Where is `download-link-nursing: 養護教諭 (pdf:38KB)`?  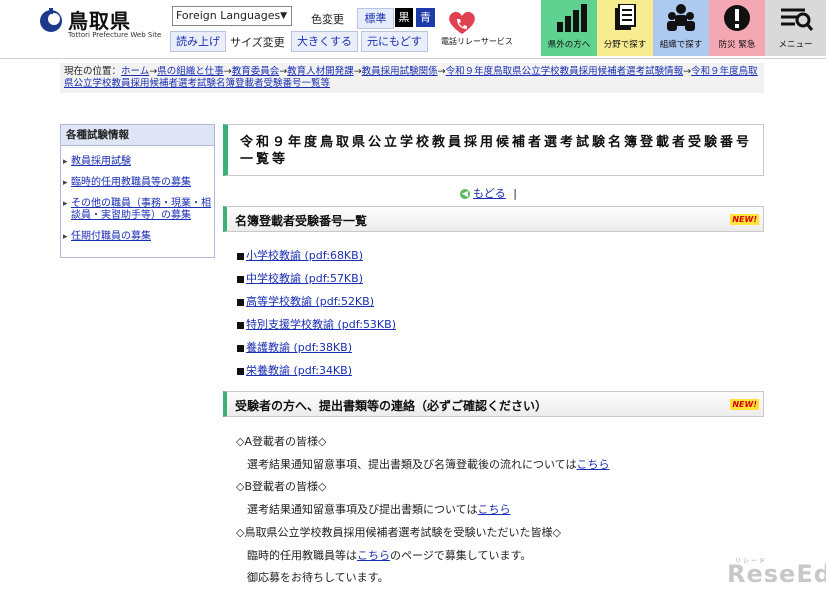
download-link-nursing: 養護教諭 (pdf:38KB) is located at coordinates (299, 347).